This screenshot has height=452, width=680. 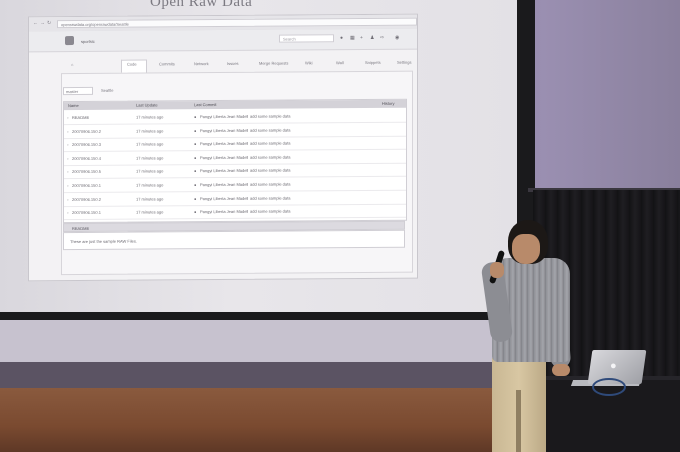 I want to click on history-link: History, so click(x=388, y=103).